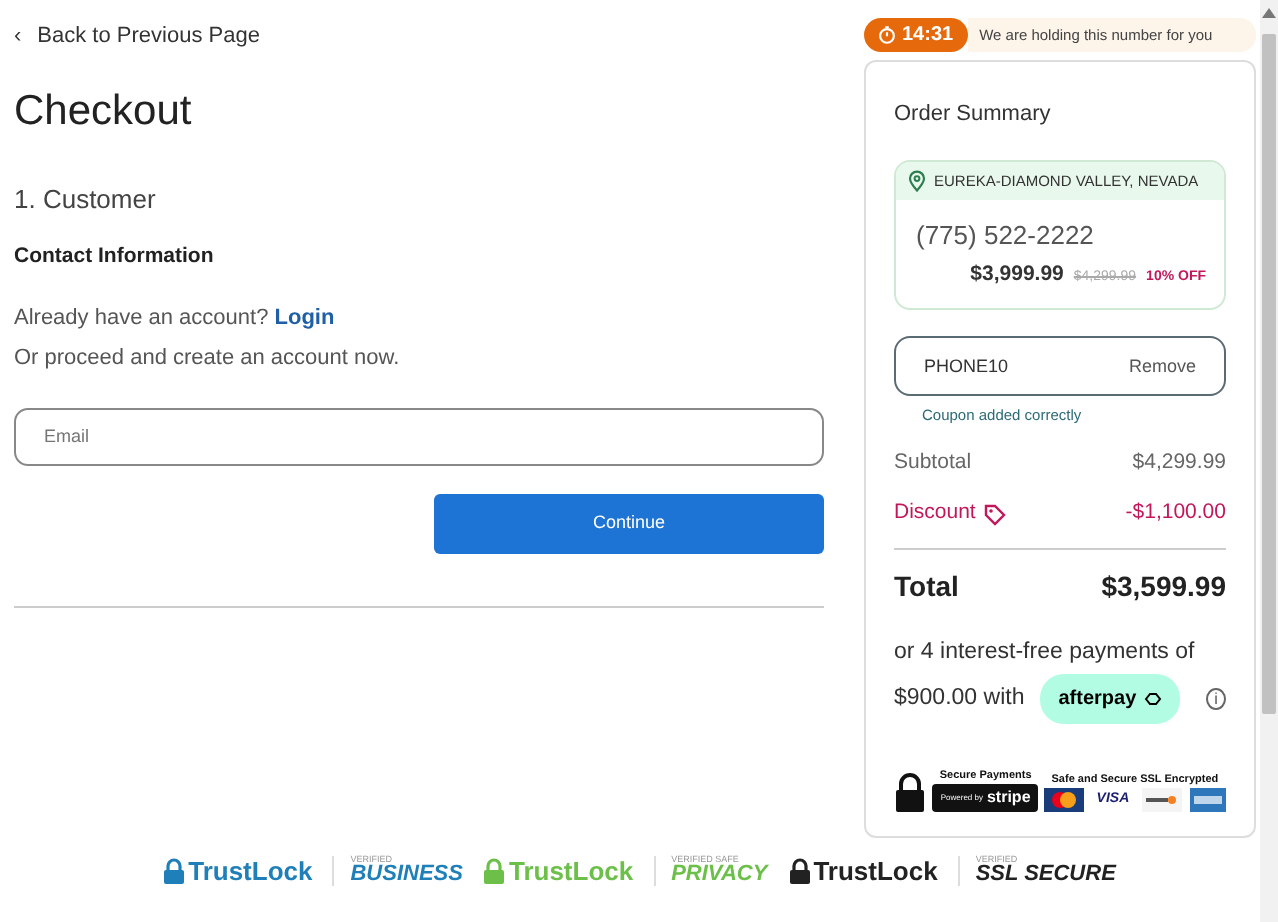  I want to click on price: $3,999.99, so click(1017, 274).